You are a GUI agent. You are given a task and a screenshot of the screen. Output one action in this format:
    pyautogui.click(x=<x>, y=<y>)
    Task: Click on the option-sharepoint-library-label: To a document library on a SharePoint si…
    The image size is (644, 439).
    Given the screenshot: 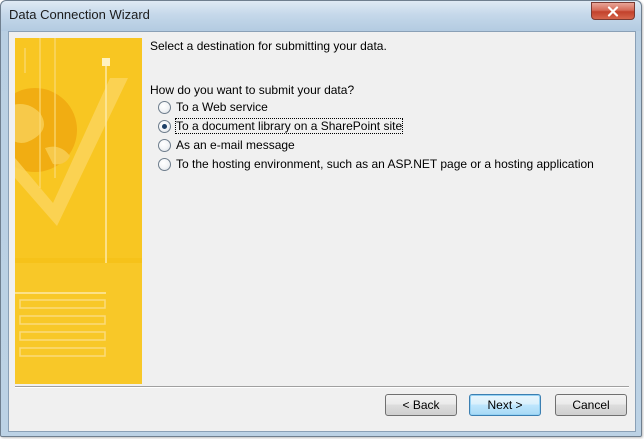 What is the action you would take?
    pyautogui.click(x=289, y=126)
    